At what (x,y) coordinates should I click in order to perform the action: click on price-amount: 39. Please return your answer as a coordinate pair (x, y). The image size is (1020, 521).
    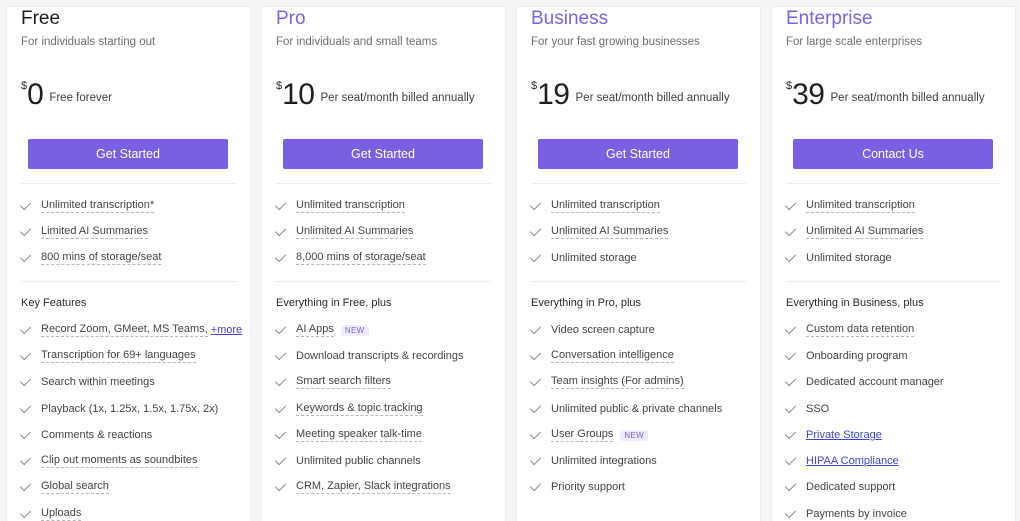
    Looking at the image, I should click on (808, 94).